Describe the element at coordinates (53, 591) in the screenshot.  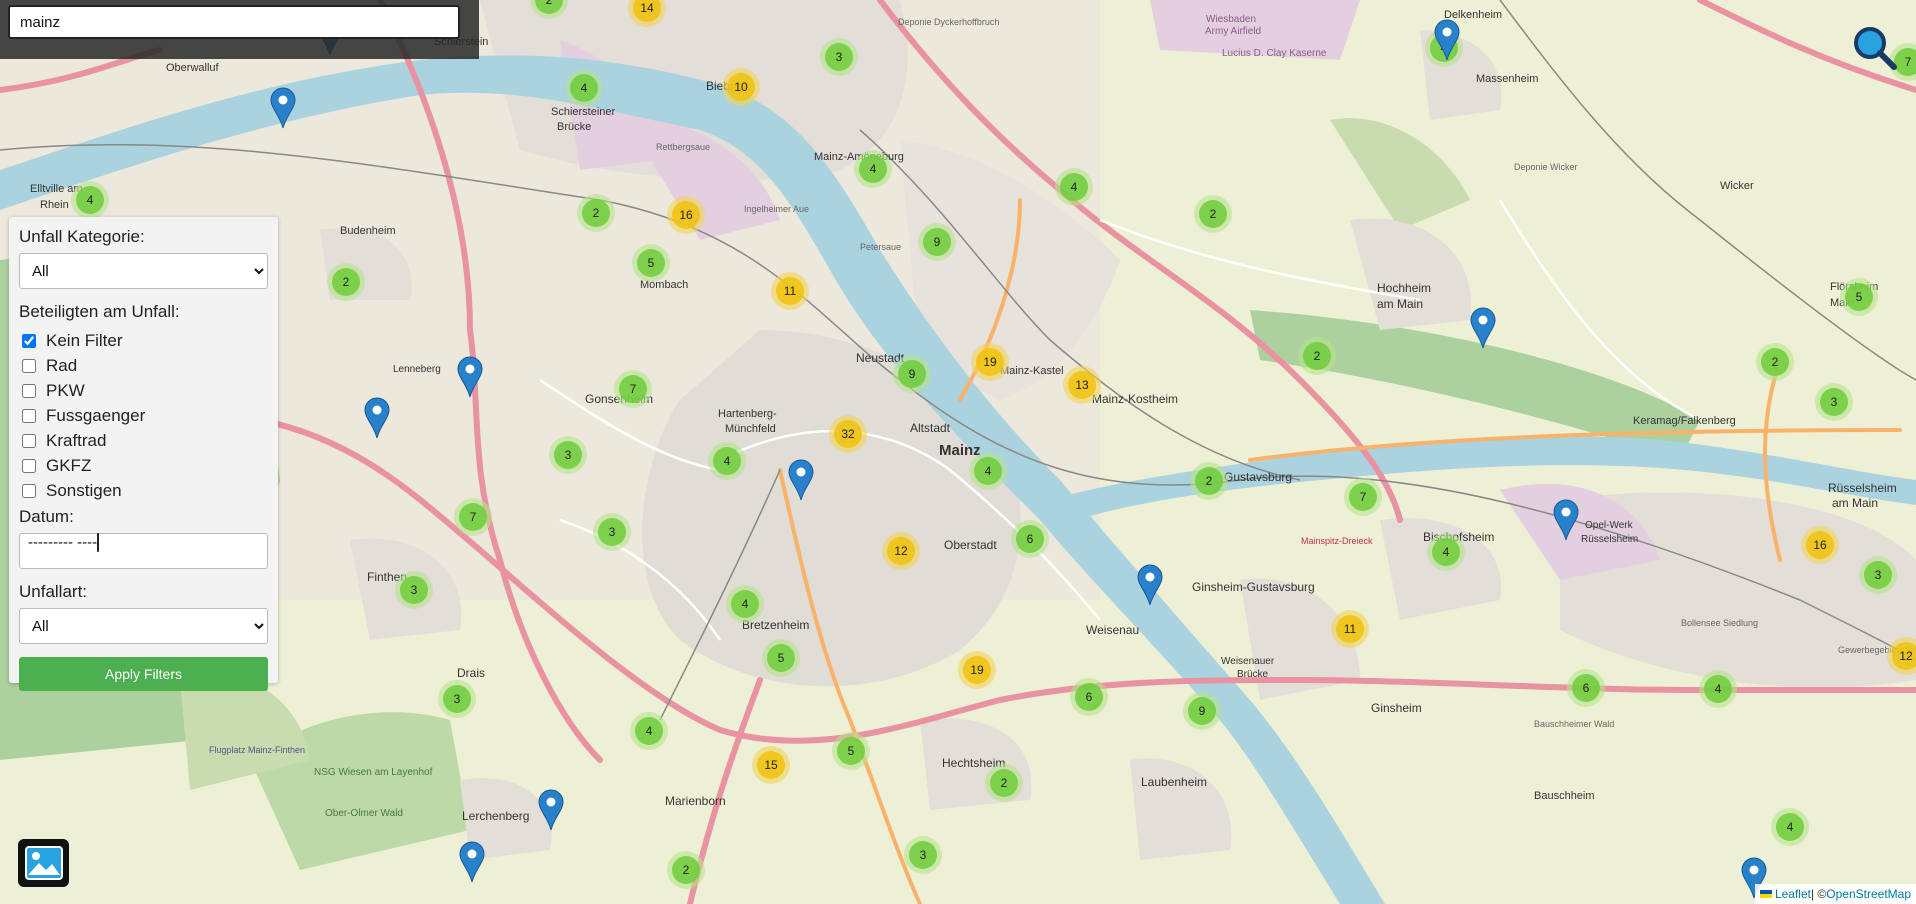
I see `type-label: Unfallart:` at that location.